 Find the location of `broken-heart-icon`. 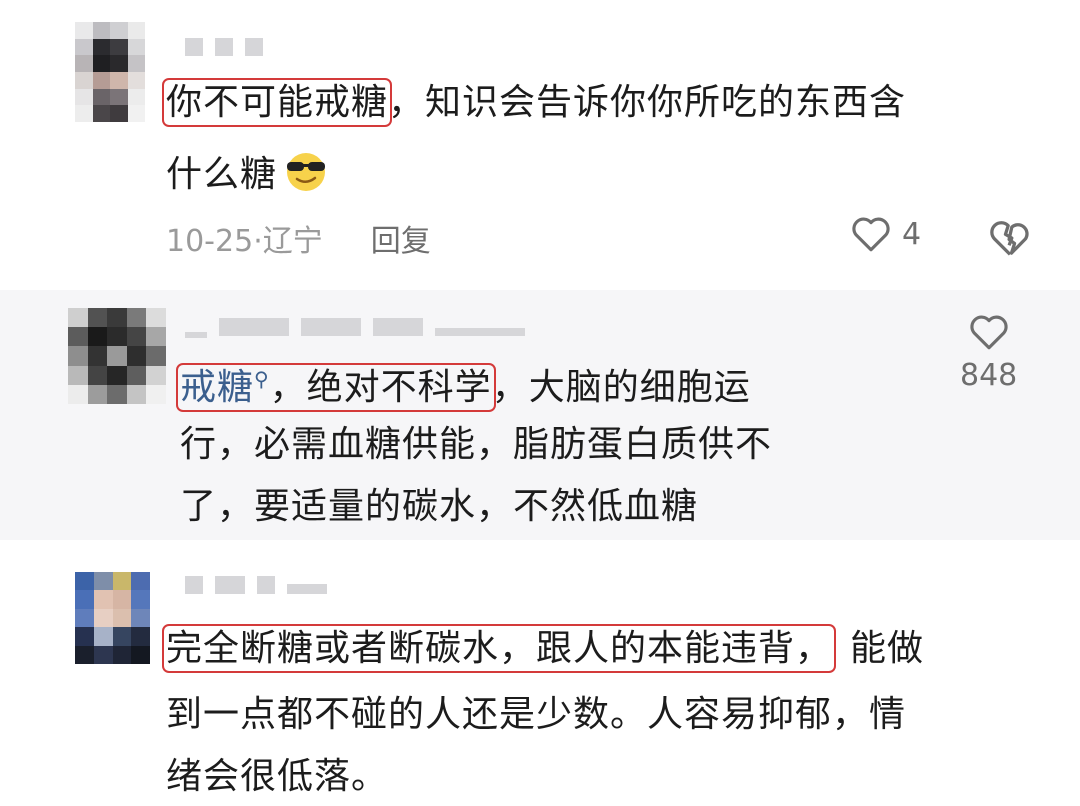

broken-heart-icon is located at coordinates (1010, 238).